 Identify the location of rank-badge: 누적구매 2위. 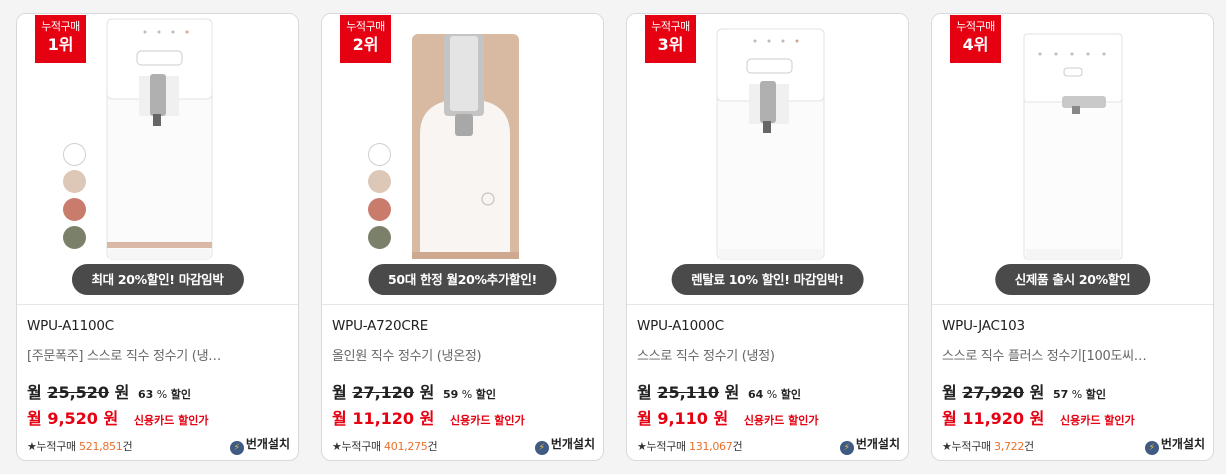
(365, 39).